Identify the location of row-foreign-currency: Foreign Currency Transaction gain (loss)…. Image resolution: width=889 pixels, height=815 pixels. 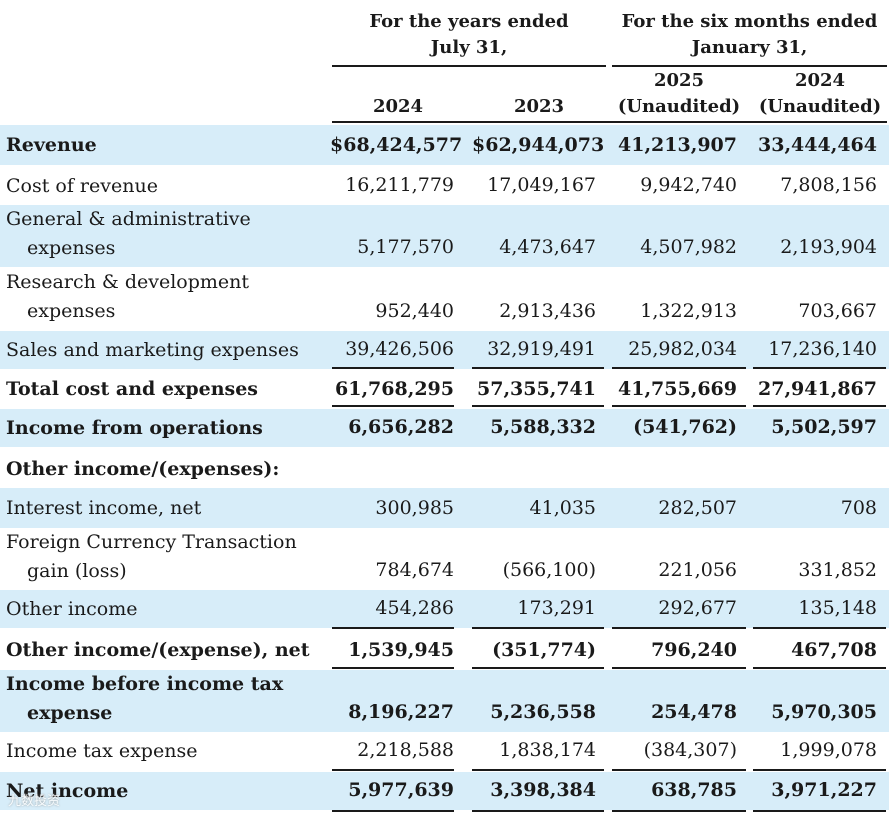
(444, 559).